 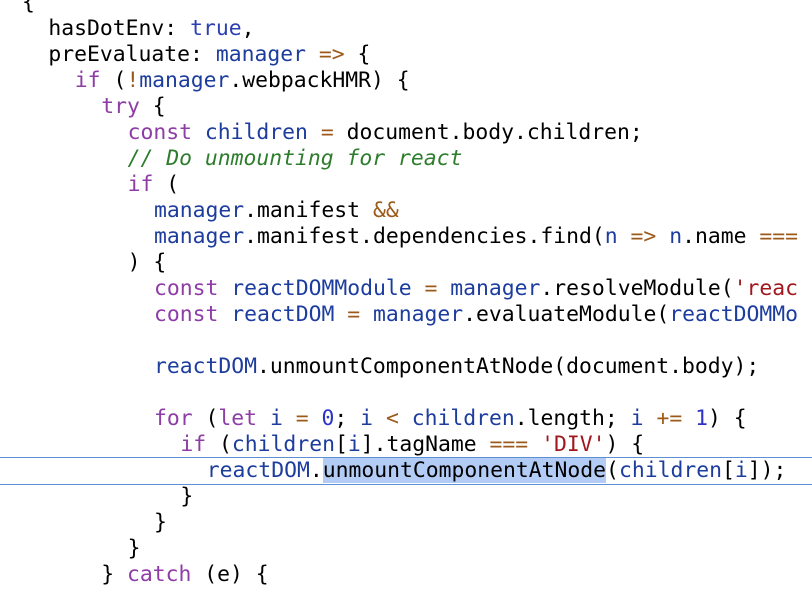 What do you see at coordinates (276, 211) in the screenshot?
I see `code-line: manager.manifest &&` at bounding box center [276, 211].